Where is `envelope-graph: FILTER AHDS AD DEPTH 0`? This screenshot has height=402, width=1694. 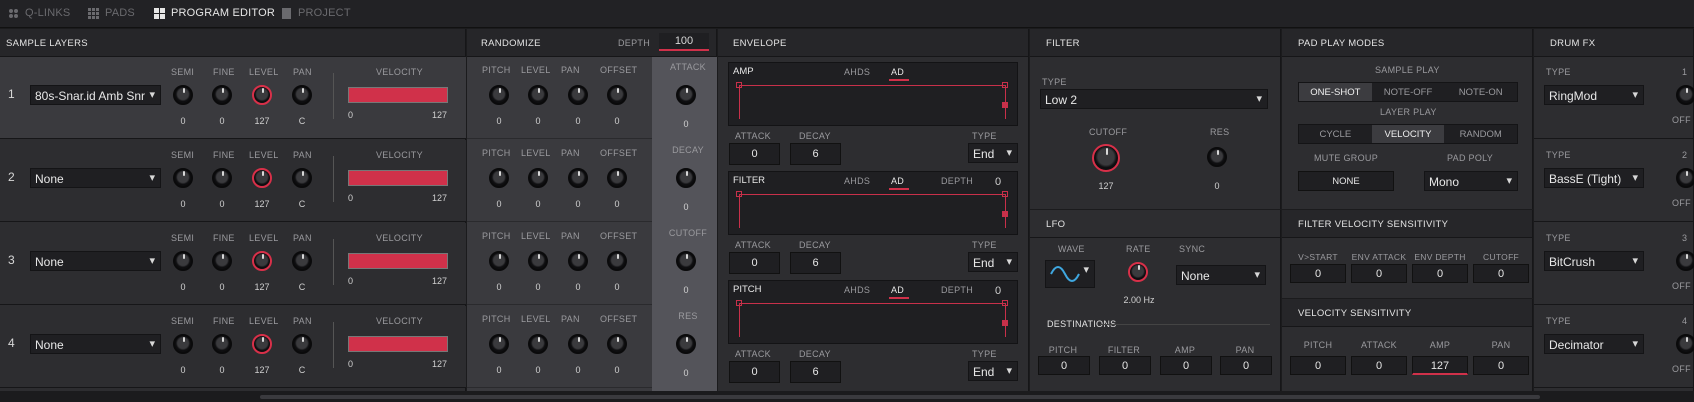
envelope-graph: FILTER AHDS AD DEPTH 0 is located at coordinates (873, 203).